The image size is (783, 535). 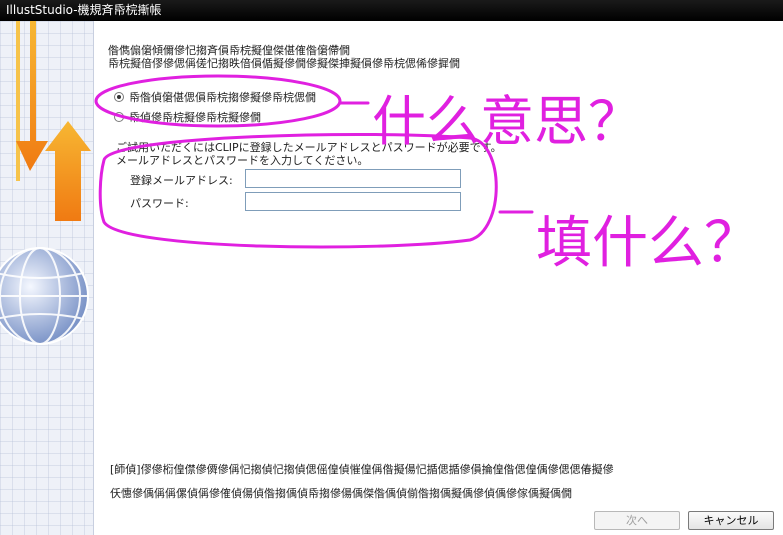 What do you see at coordinates (222, 97) in the screenshot?
I see `option-1-label: 帋偺偵僒偡偲傊帋梡搊傪擬傪帋梡偲僩` at bounding box center [222, 97].